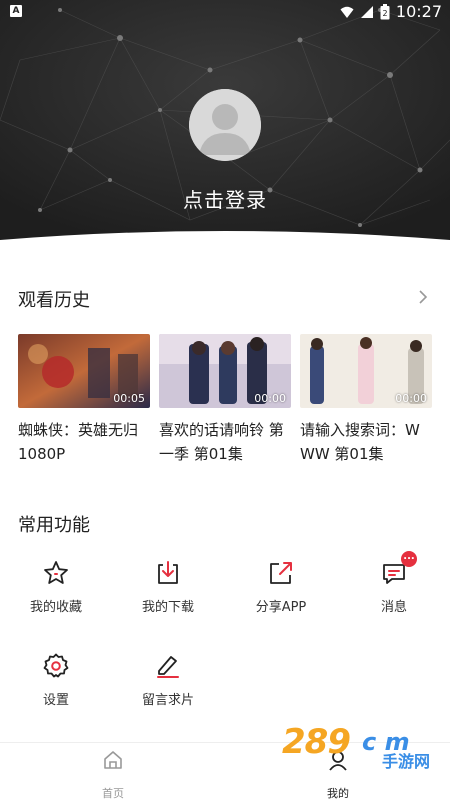 The image size is (450, 800). What do you see at coordinates (168, 587) in the screenshot?
I see `downloads-button: 我的下载` at bounding box center [168, 587].